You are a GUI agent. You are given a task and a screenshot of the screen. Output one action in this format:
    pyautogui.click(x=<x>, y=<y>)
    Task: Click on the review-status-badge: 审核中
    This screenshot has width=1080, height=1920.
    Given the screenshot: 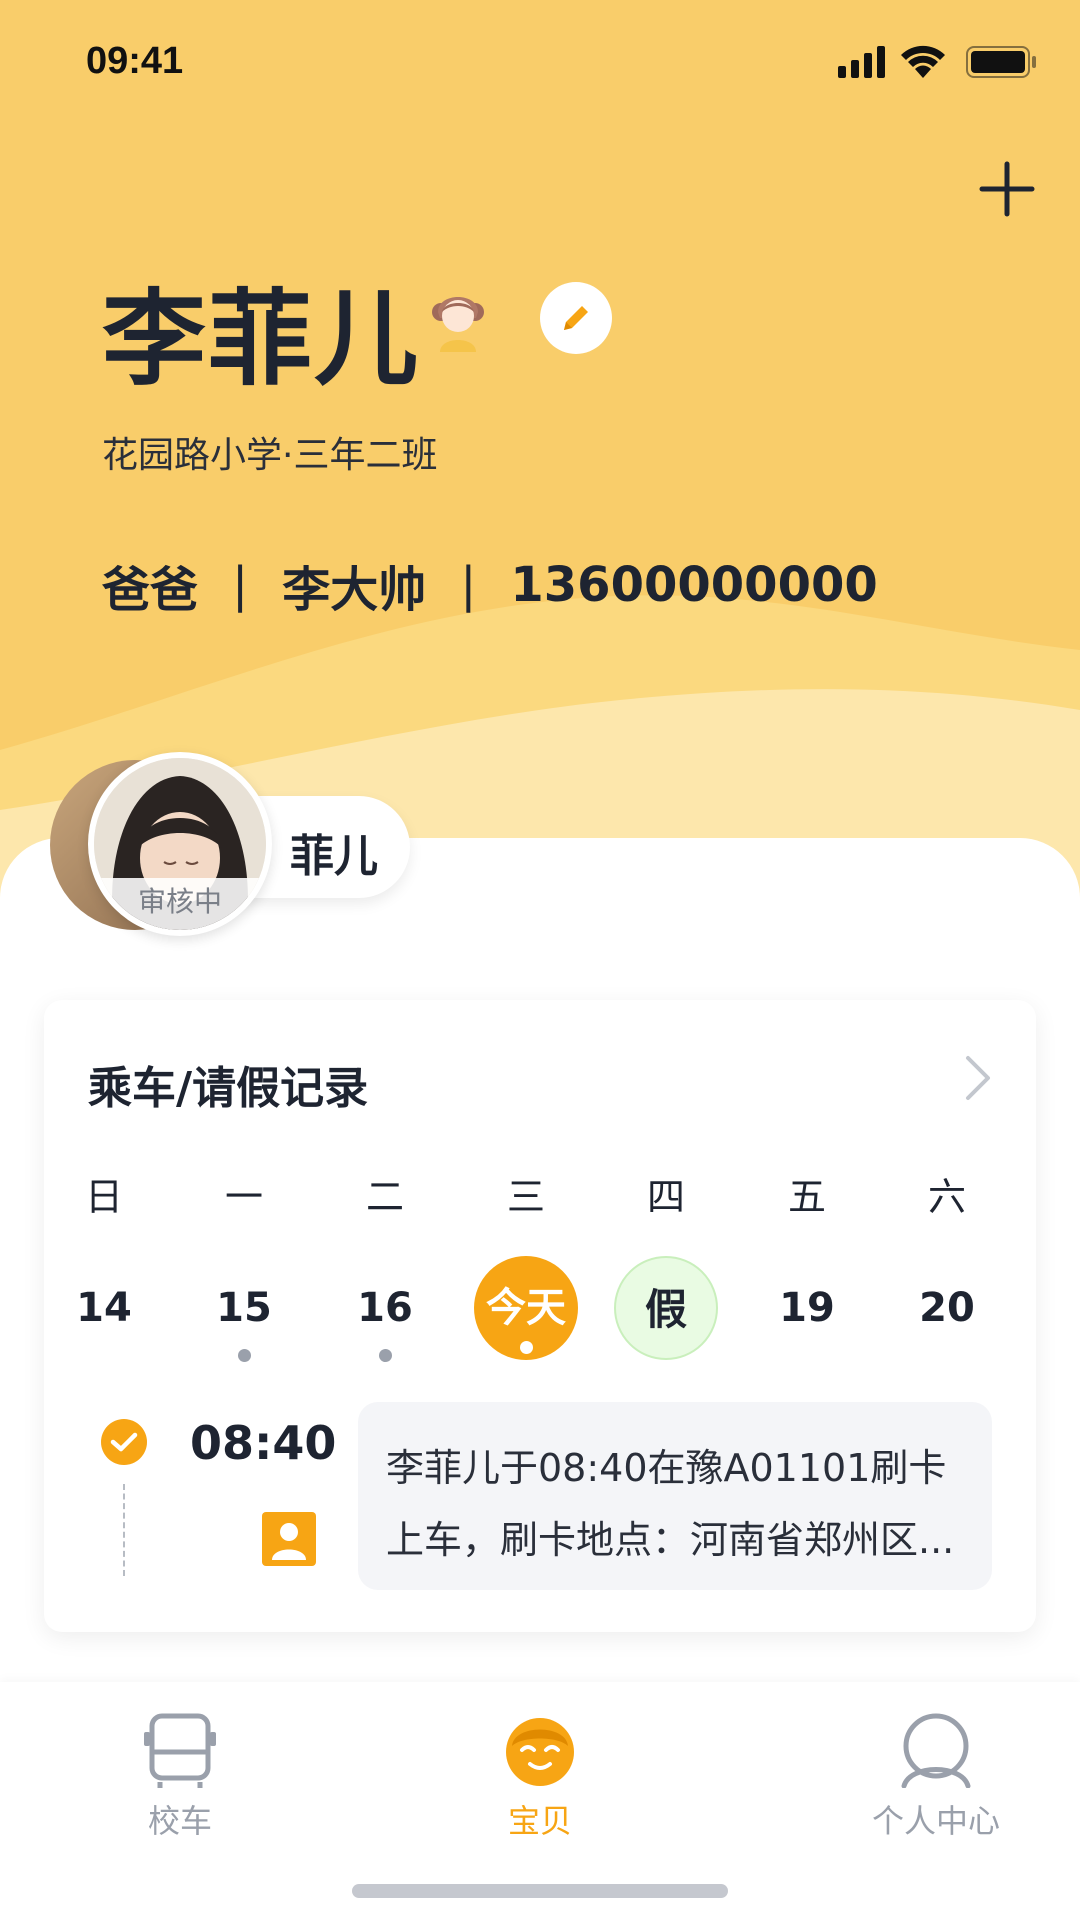 What is the action you would take?
    pyautogui.click(x=180, y=904)
    